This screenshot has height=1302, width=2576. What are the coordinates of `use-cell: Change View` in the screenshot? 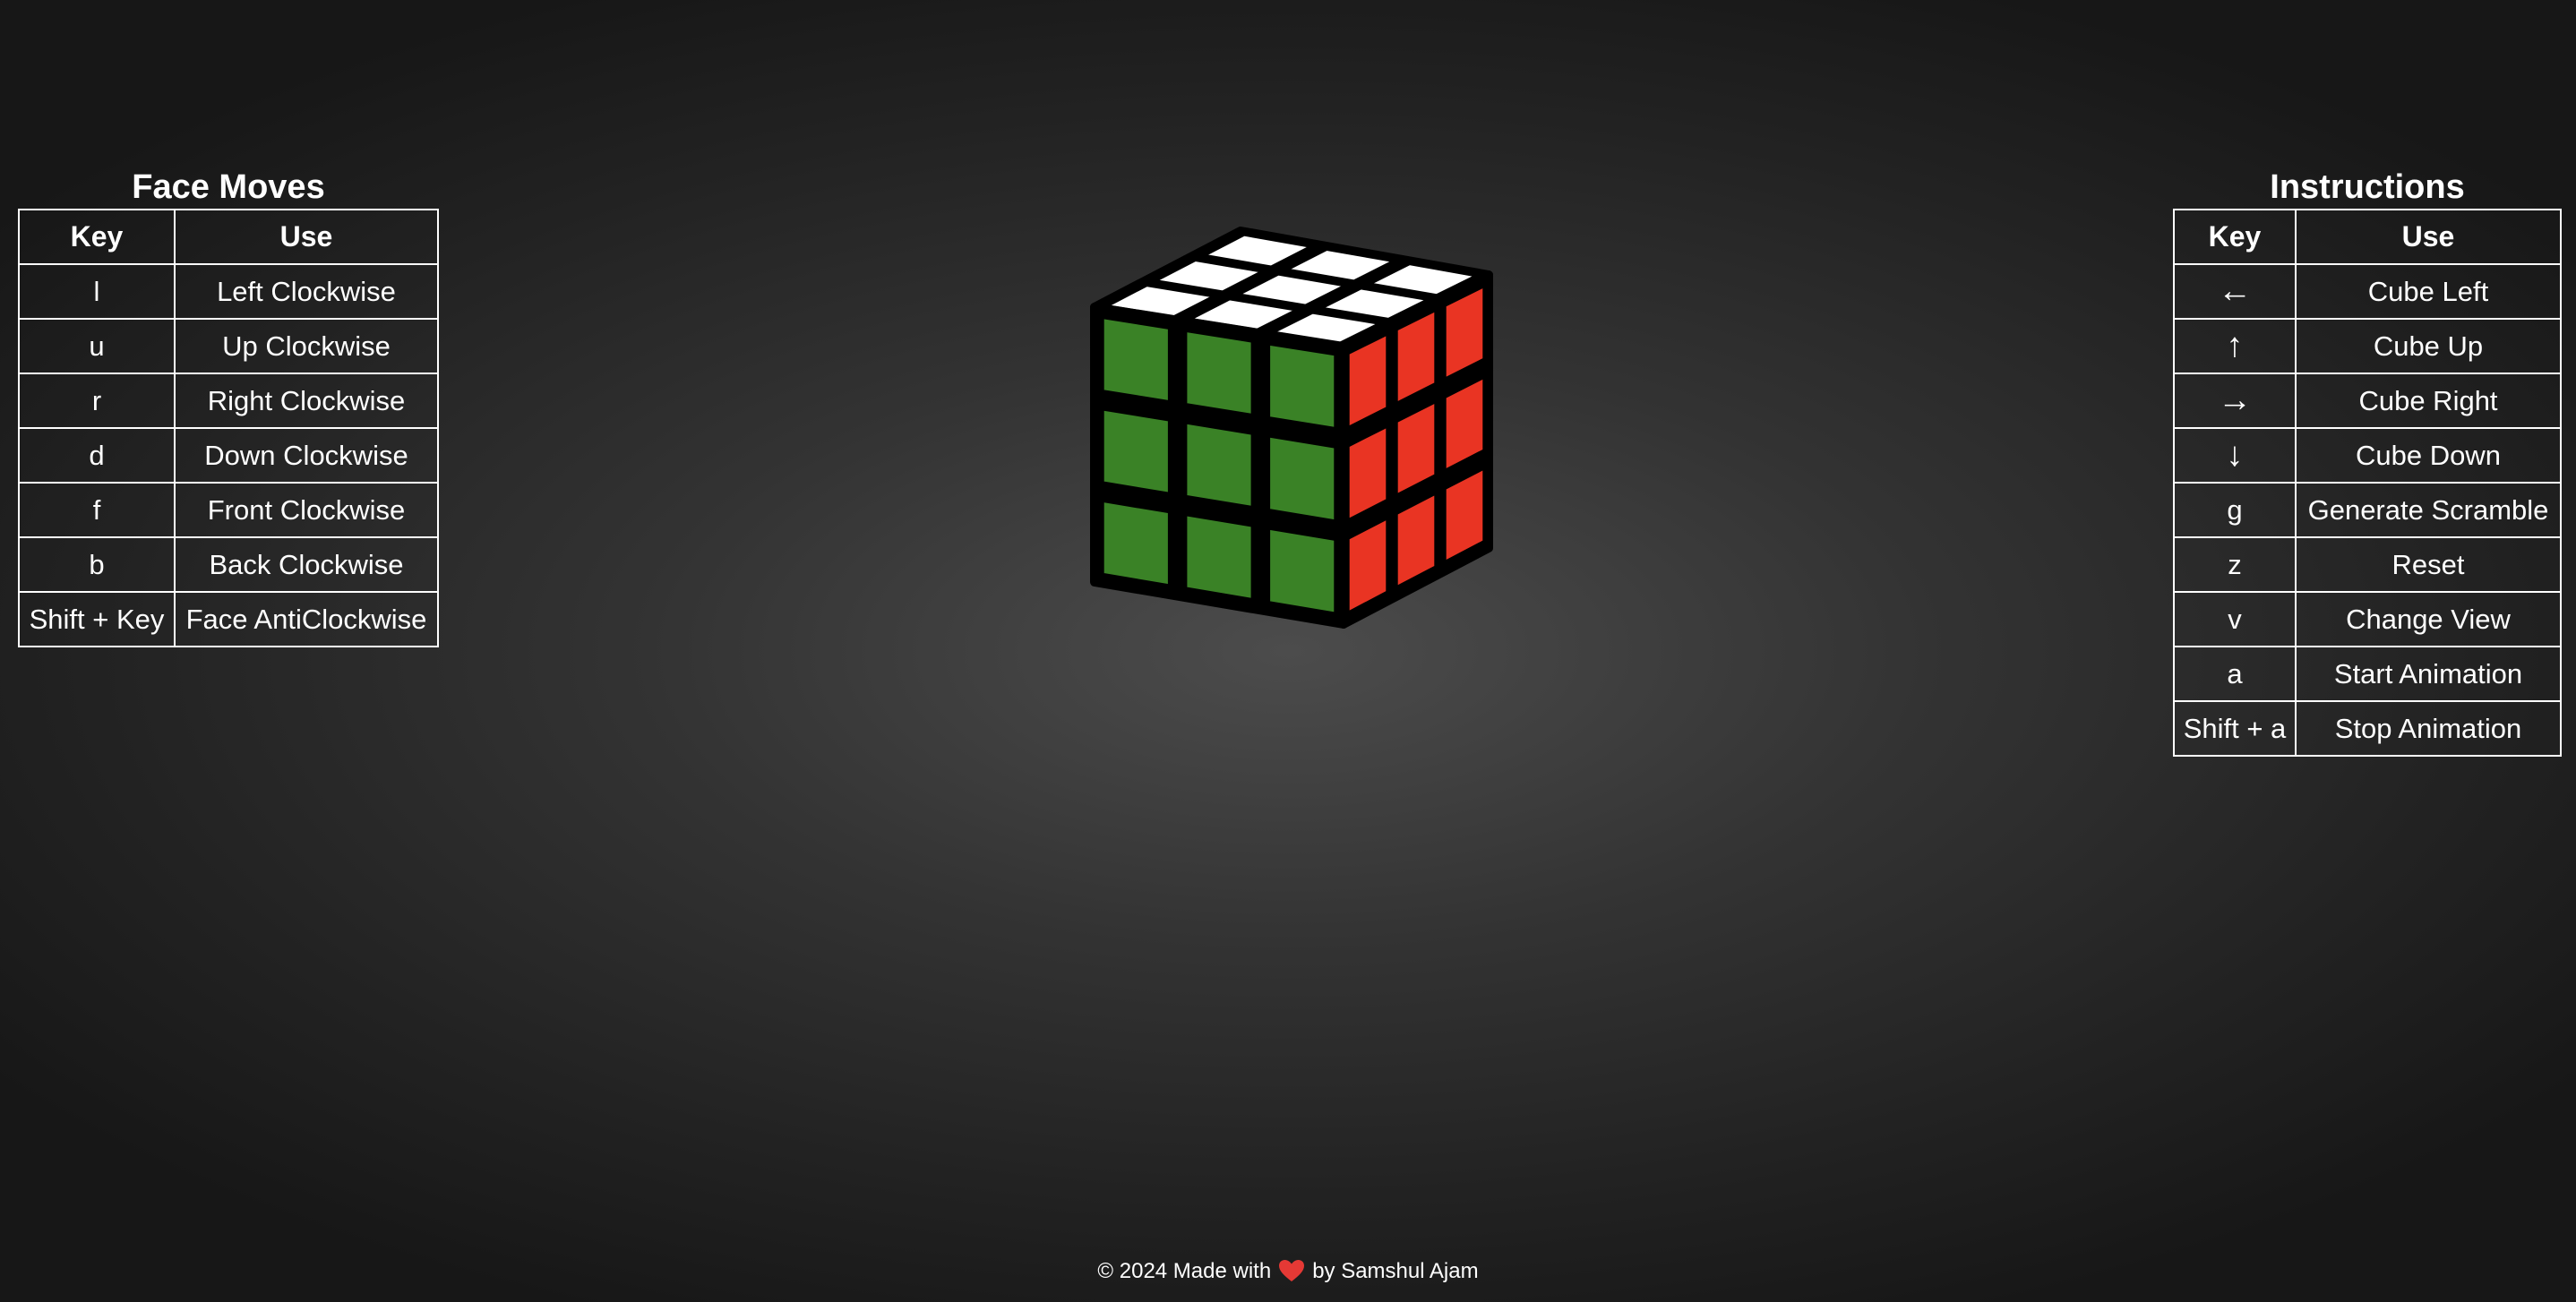 It's located at (2428, 619).